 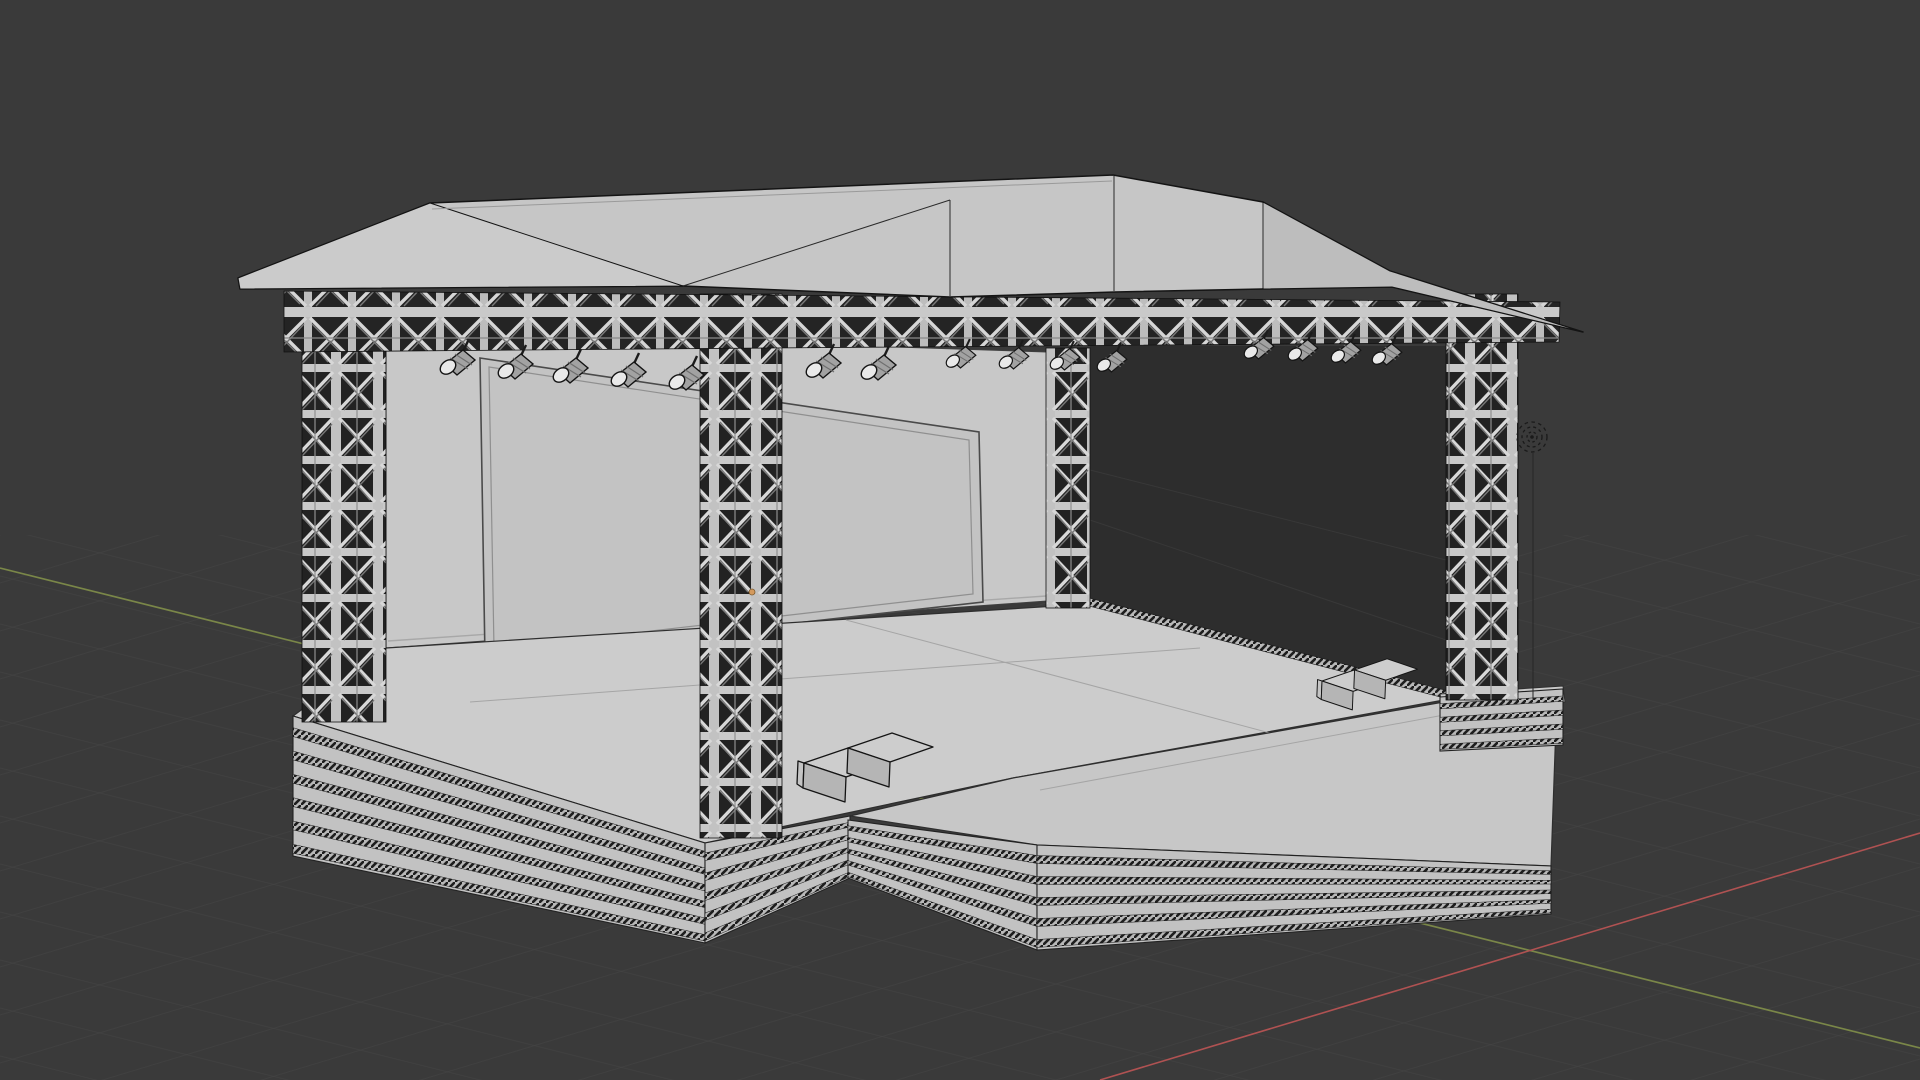 I want to click on truss-column-right, so click(x=1482, y=497).